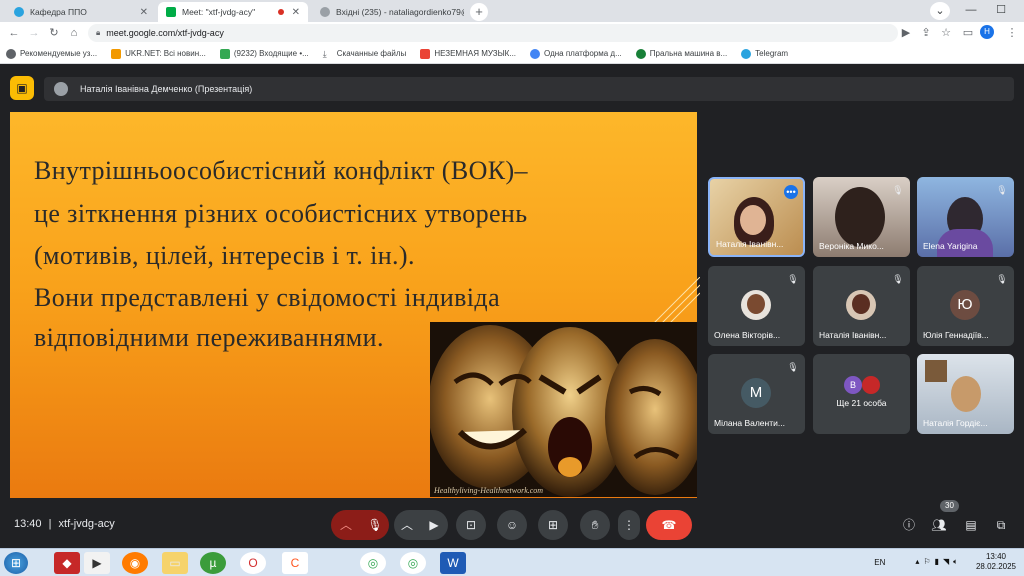 This screenshot has width=1024, height=576. Describe the element at coordinates (764, 53) in the screenshot. I see `bookmark-item: Telegram` at that location.